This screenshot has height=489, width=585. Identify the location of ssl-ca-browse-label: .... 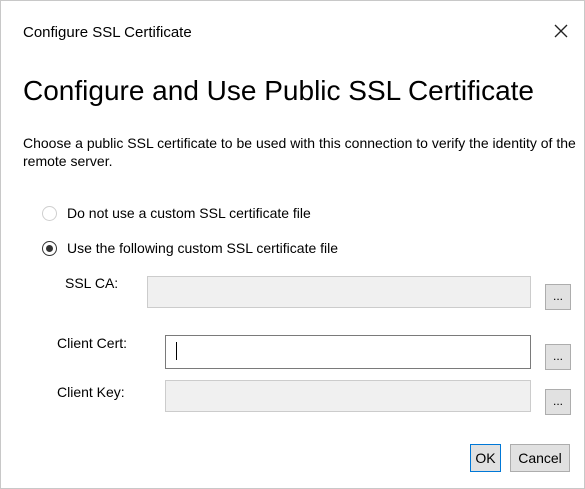
(557, 296).